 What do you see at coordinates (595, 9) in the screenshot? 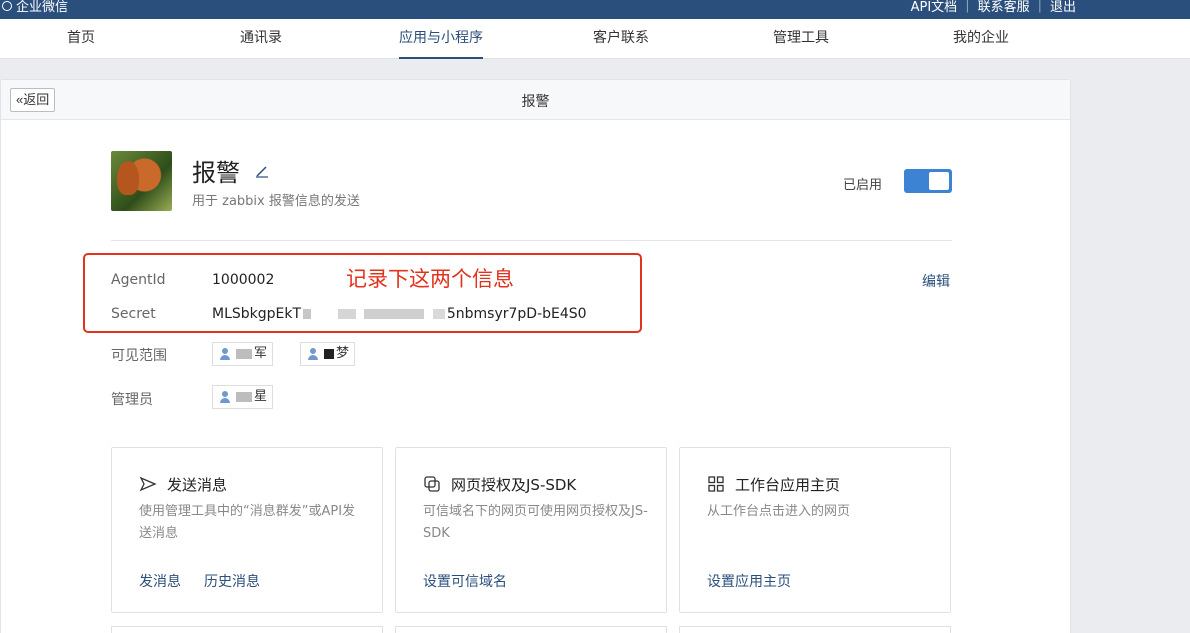
I see `top-bar: 企业微信 API文档 | 联系客服 | 退出` at bounding box center [595, 9].